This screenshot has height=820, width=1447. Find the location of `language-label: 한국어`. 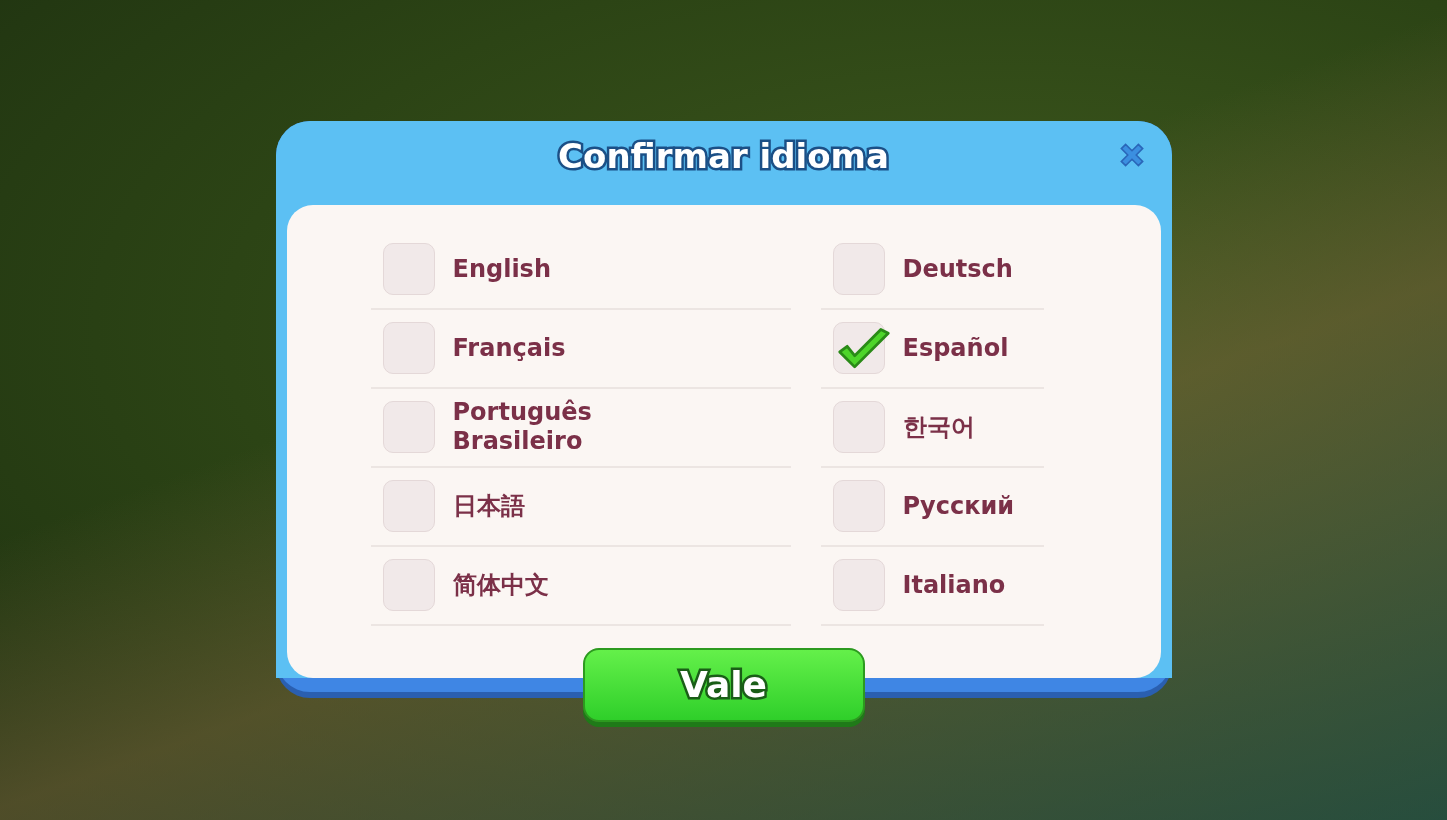

language-label: 한국어 is located at coordinates (938, 427).